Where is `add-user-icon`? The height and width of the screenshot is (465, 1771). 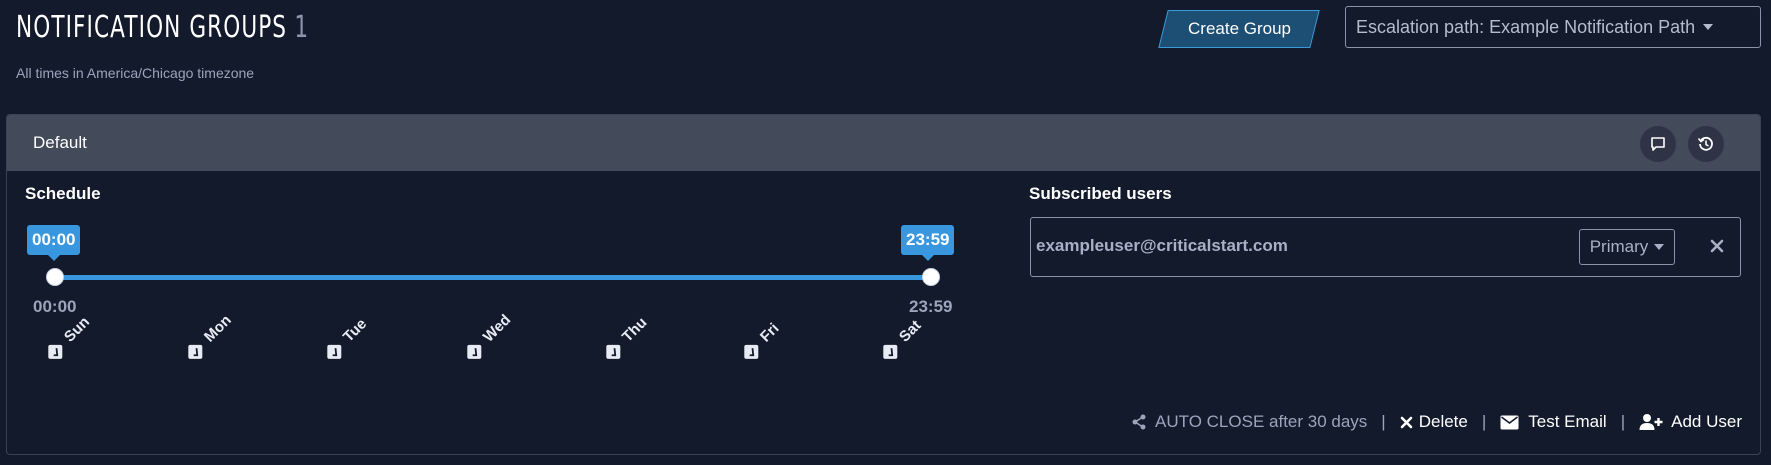 add-user-icon is located at coordinates (1651, 422).